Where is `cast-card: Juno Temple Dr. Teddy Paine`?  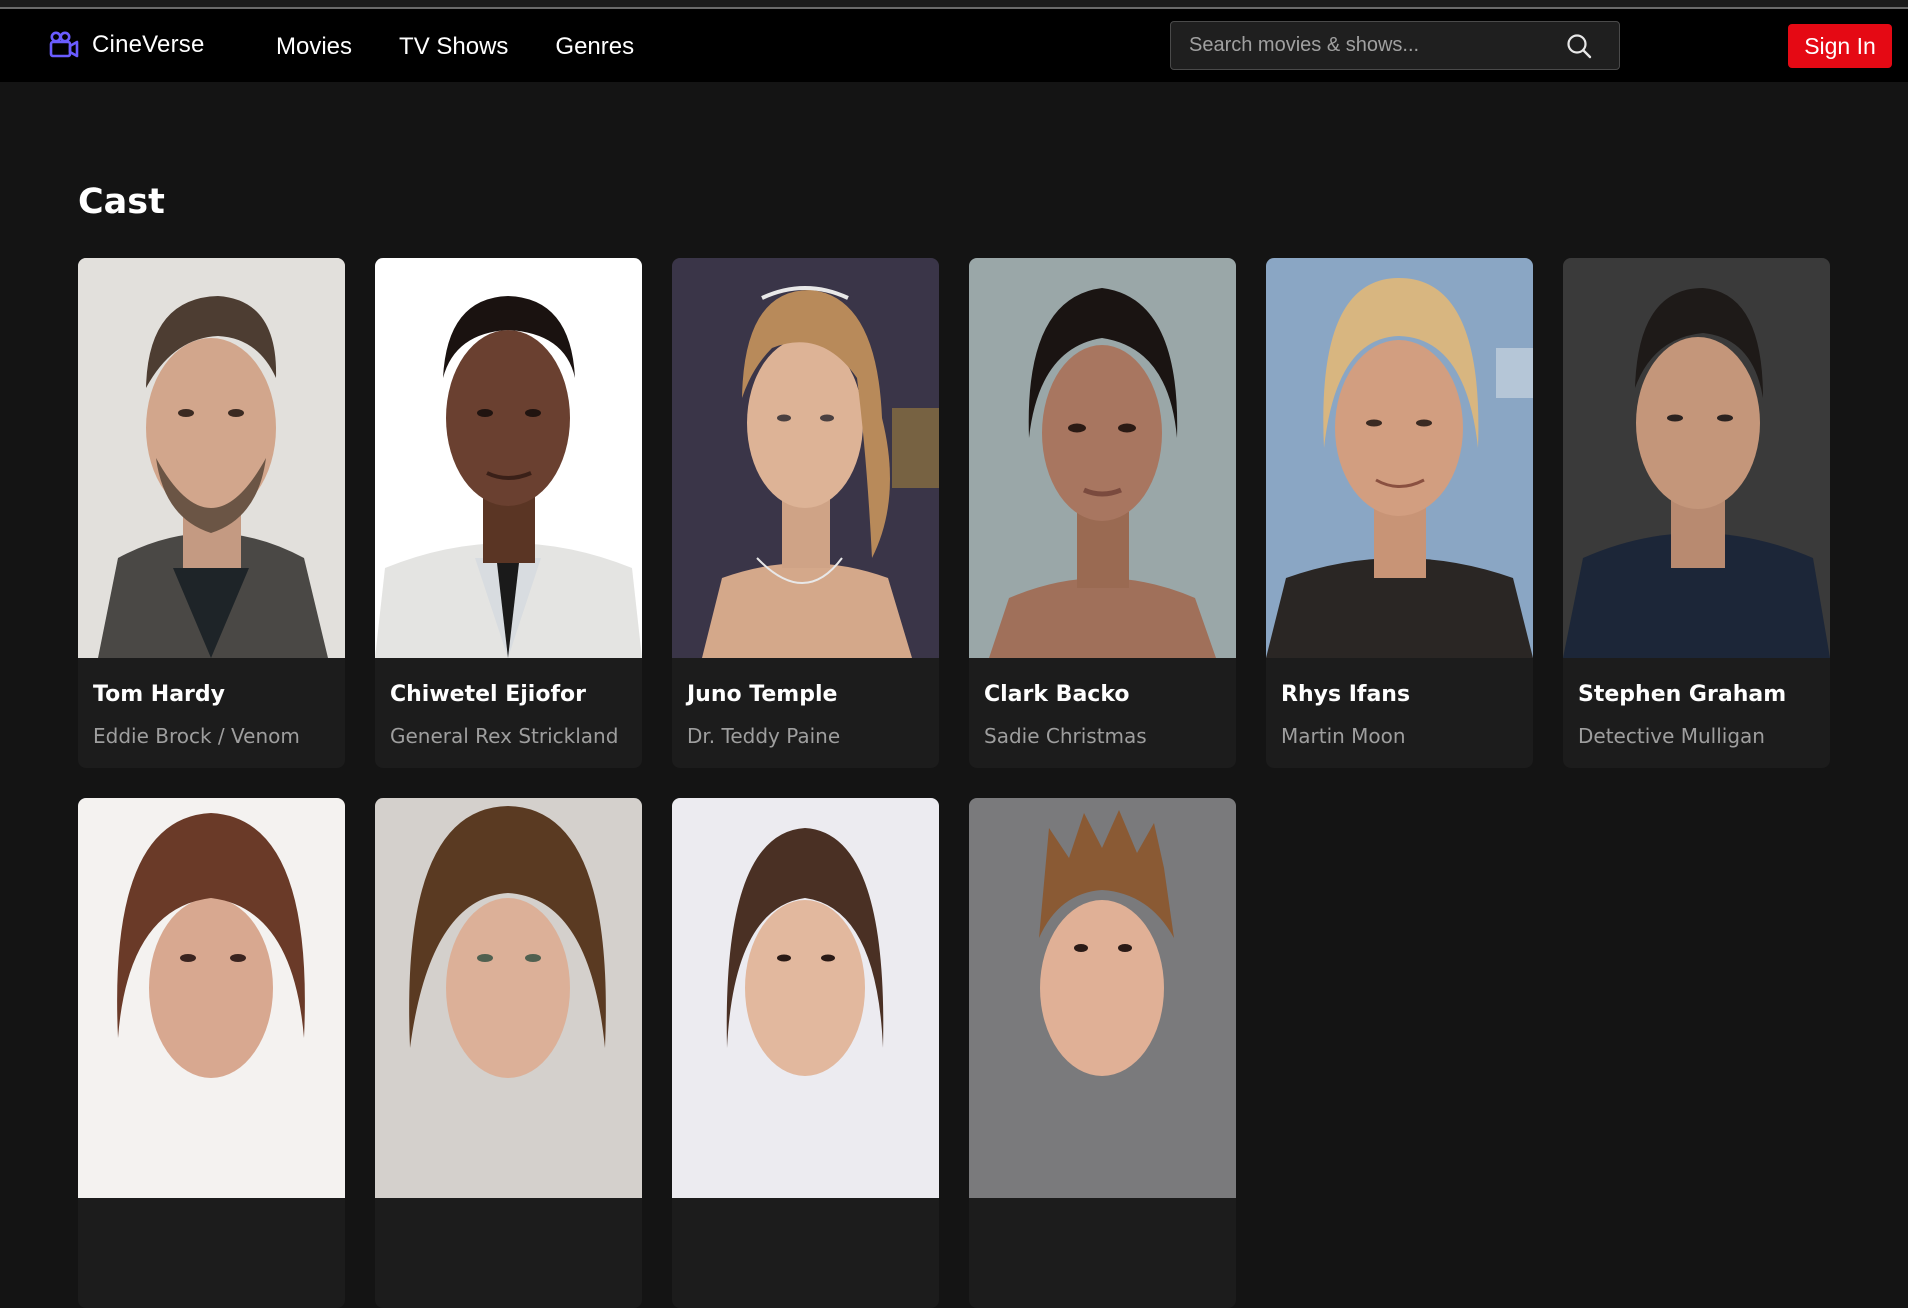
cast-card: Juno Temple Dr. Teddy Paine is located at coordinates (805, 513).